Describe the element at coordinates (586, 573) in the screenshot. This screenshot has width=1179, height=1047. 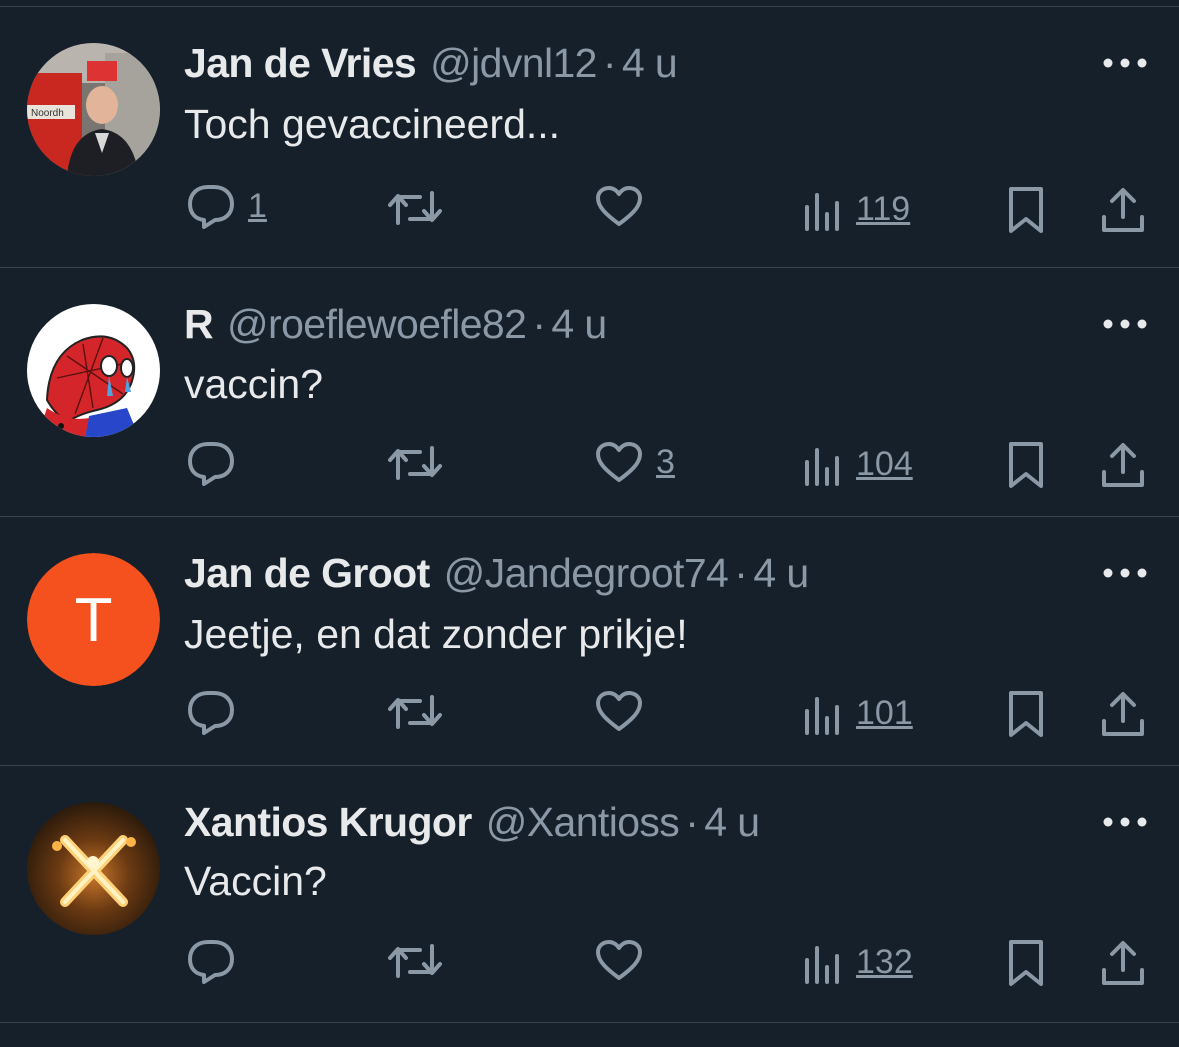
I see `user-handle: @Jandegroot74` at that location.